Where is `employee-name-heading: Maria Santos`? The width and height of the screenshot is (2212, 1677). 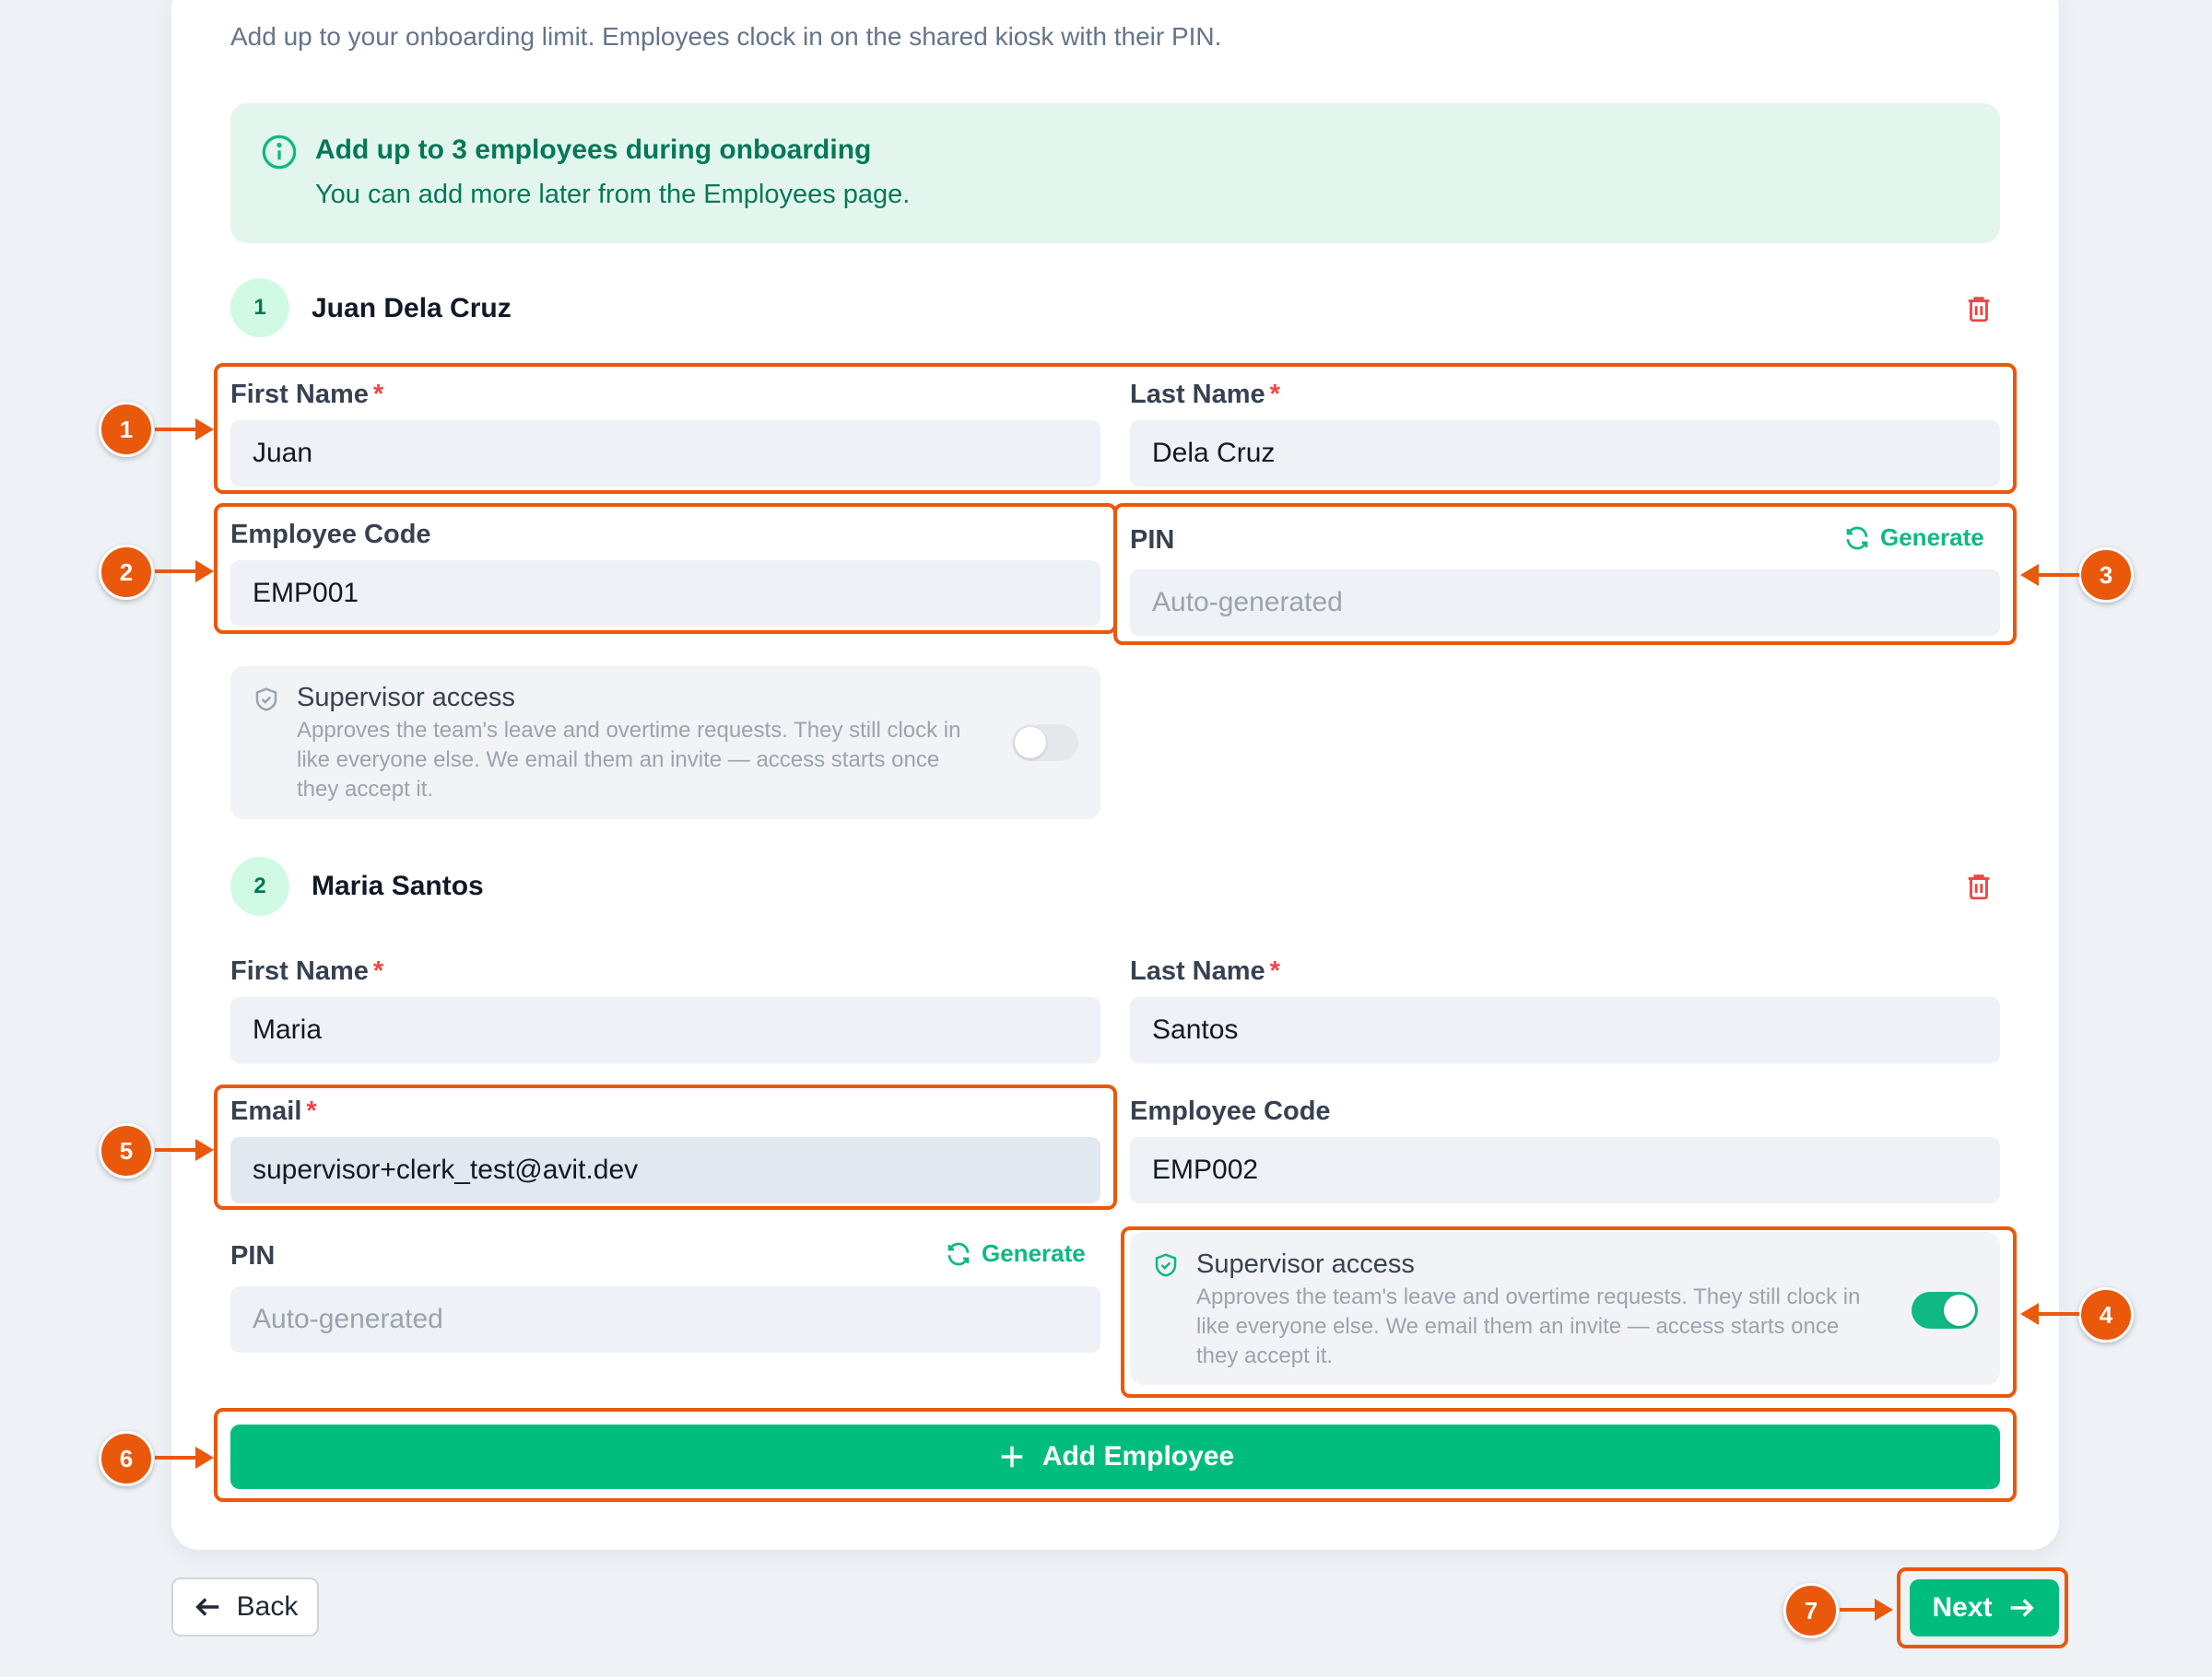 employee-name-heading: Maria Santos is located at coordinates (398, 886).